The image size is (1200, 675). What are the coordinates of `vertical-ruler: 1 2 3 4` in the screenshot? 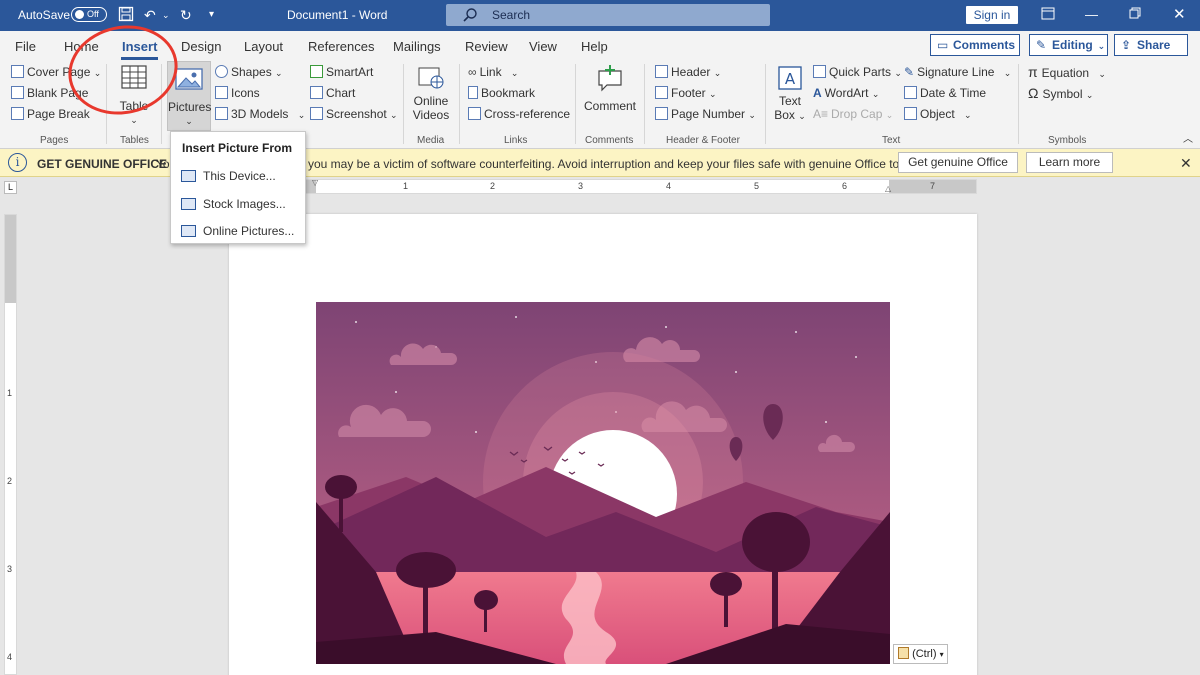 It's located at (10, 444).